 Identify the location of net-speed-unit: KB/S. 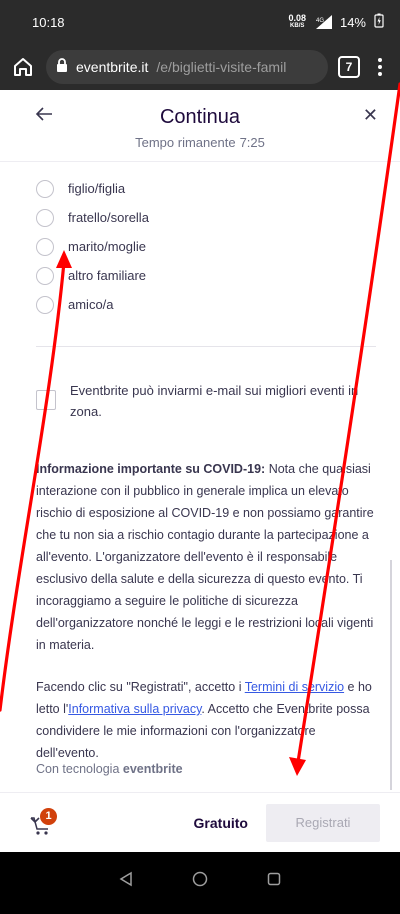
(297, 26).